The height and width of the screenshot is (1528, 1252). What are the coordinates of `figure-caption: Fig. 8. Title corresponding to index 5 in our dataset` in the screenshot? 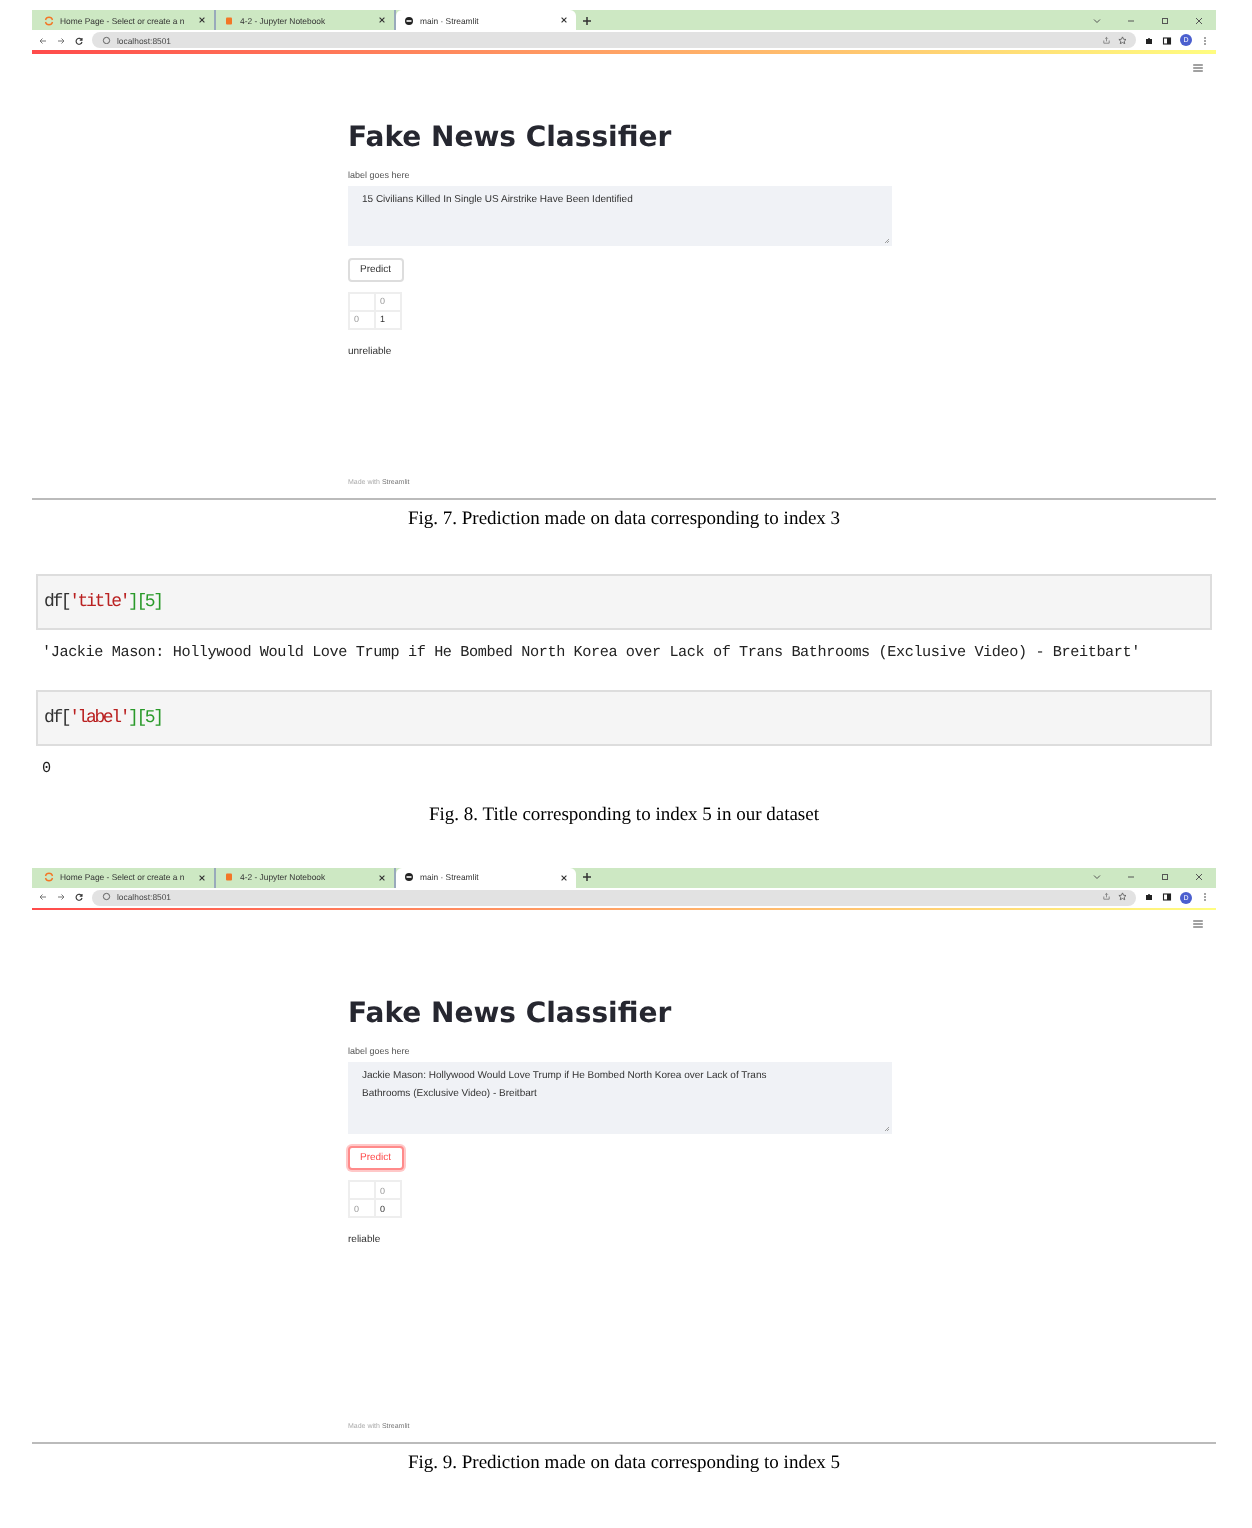 It's located at (623, 817).